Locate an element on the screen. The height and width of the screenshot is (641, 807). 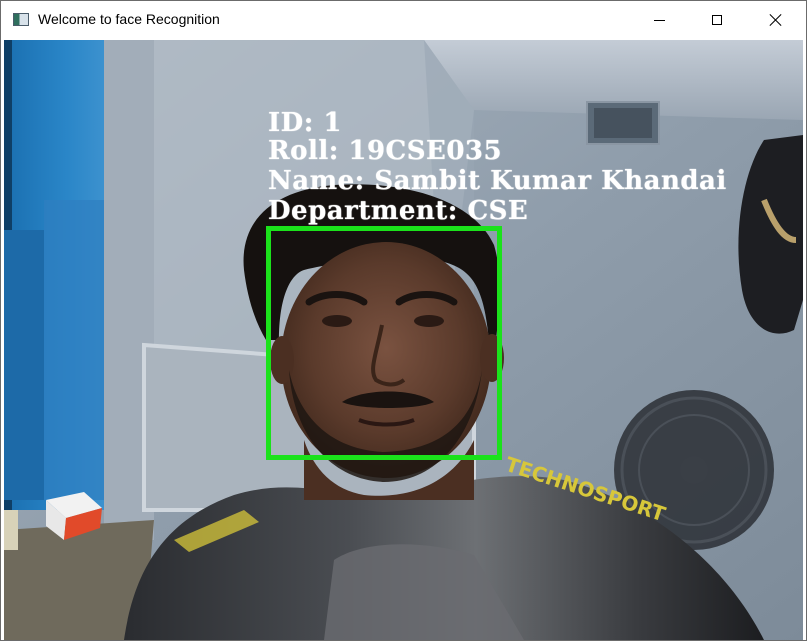
minimize-icon is located at coordinates (659, 20).